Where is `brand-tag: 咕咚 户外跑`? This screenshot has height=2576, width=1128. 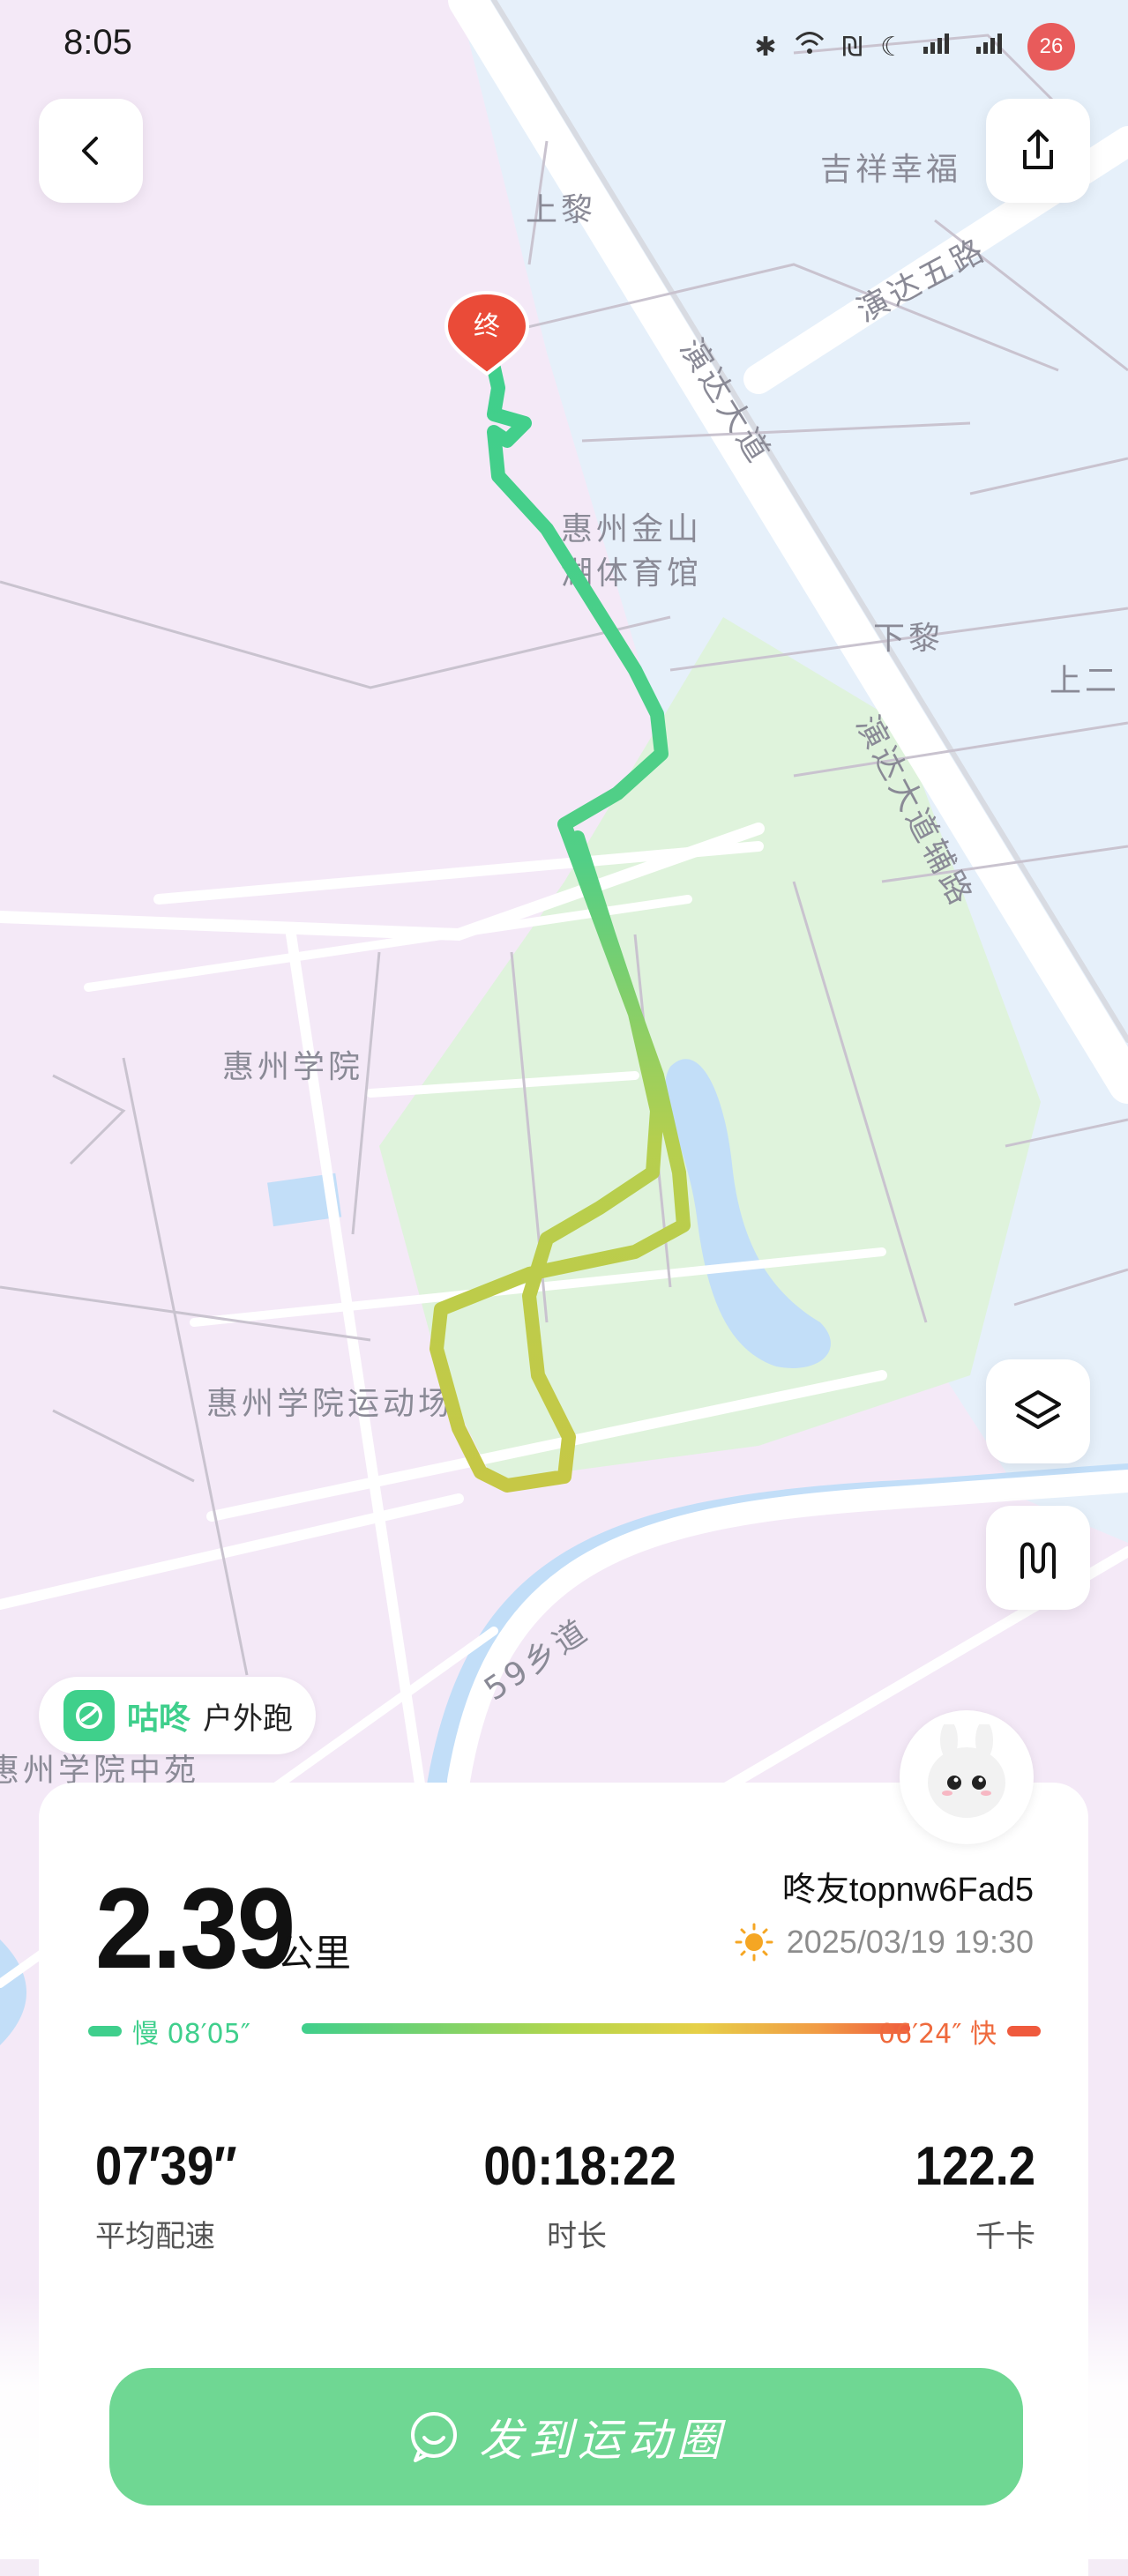
brand-tag: 咕咚 户外跑 is located at coordinates (178, 1716).